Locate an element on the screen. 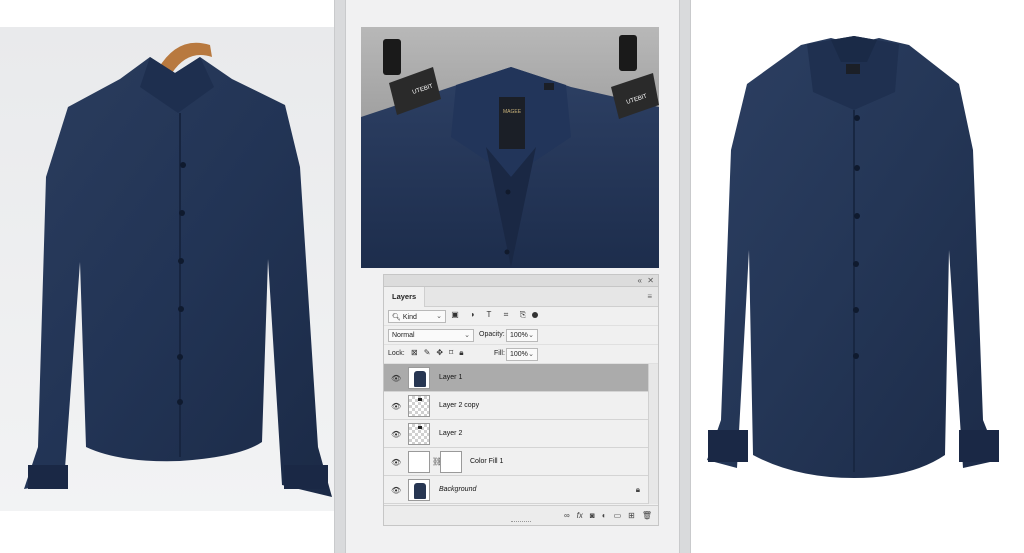 Image resolution: width=1024 pixels, height=553 pixels. adjustment-layer-icon: ◐ is located at coordinates (604, 515).